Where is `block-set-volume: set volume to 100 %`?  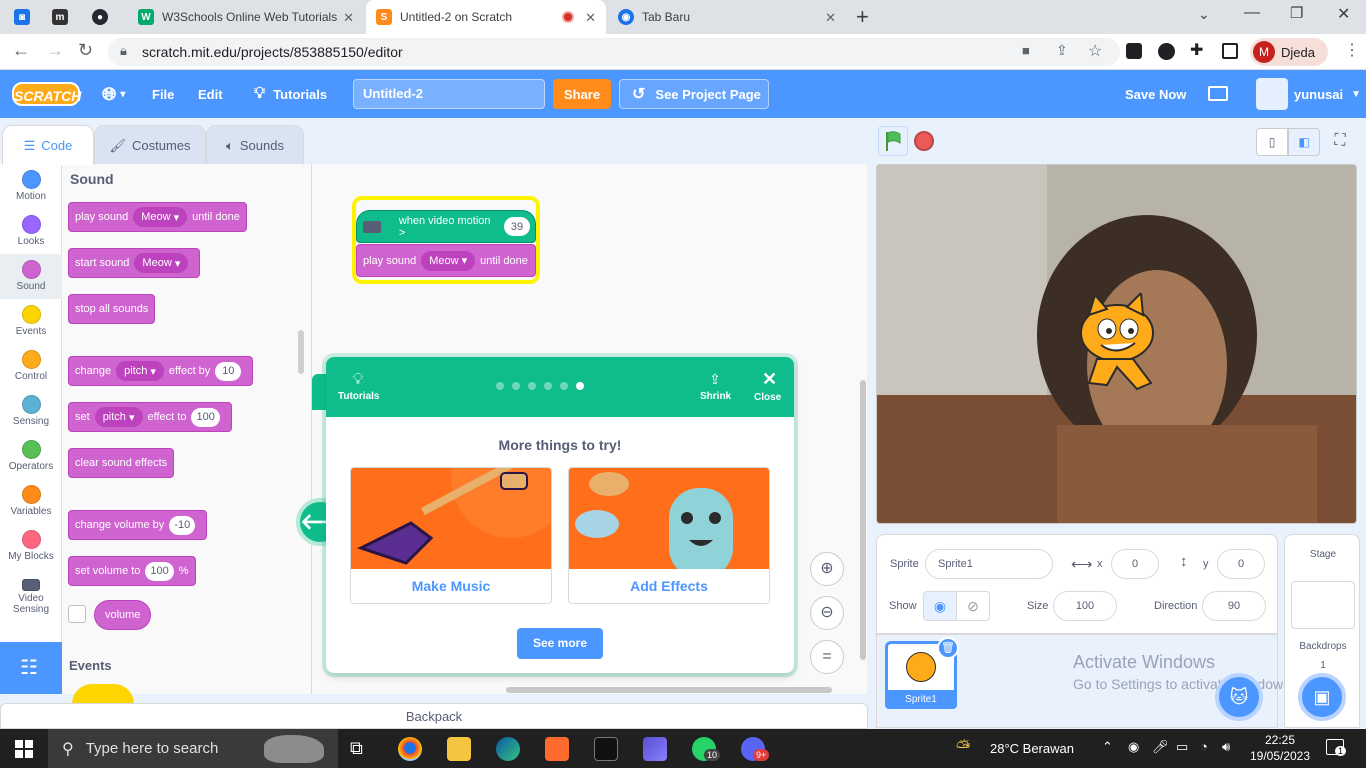
block-set-volume: set volume to 100 % is located at coordinates (132, 571).